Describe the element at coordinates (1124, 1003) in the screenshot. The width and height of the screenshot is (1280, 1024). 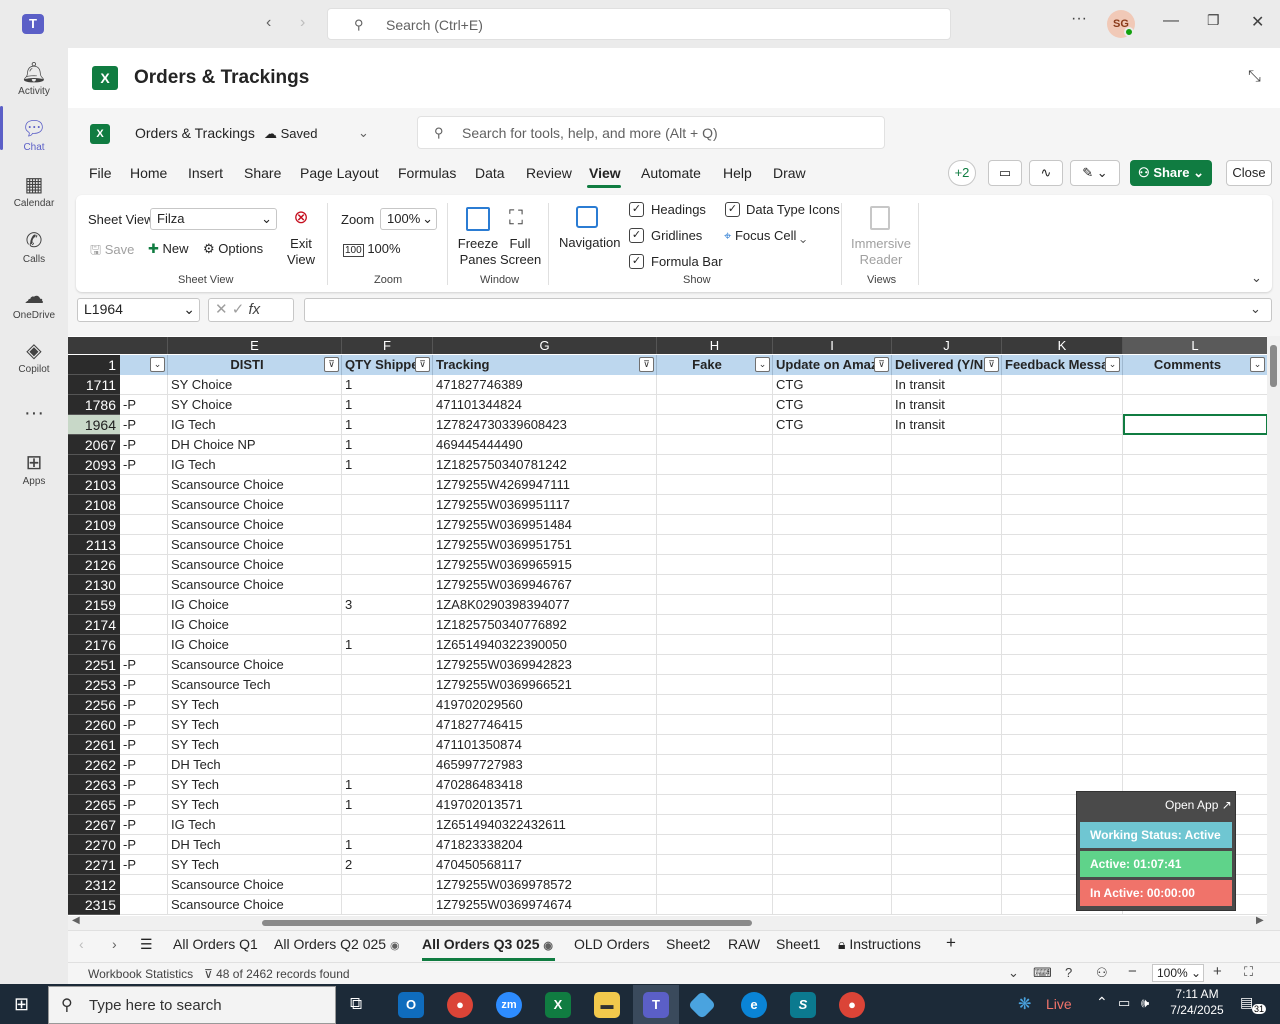
I see `network-icon: ▭` at that location.